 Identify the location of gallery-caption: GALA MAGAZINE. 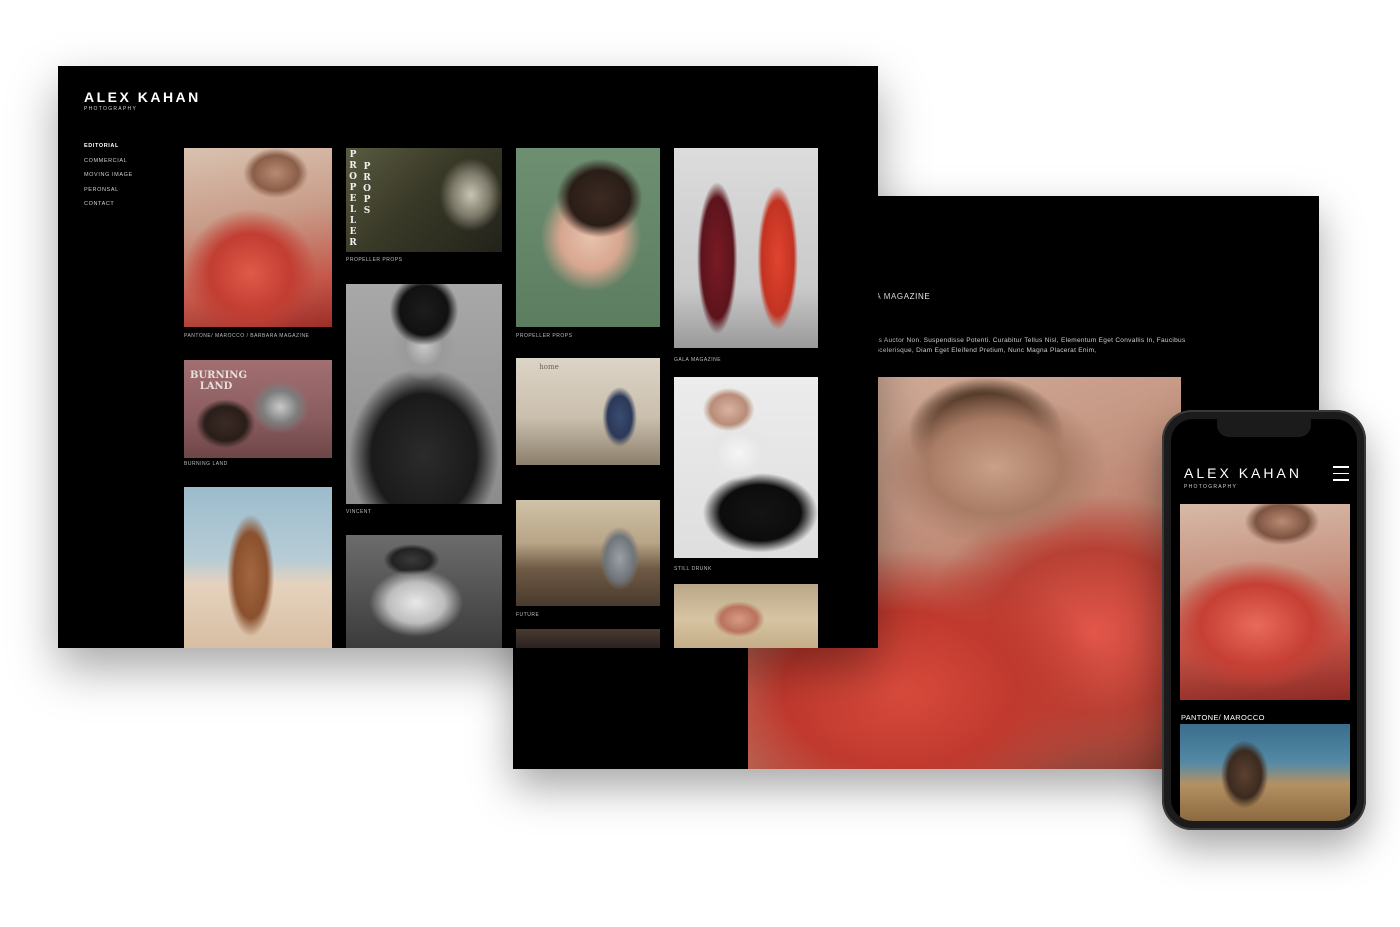
(698, 360).